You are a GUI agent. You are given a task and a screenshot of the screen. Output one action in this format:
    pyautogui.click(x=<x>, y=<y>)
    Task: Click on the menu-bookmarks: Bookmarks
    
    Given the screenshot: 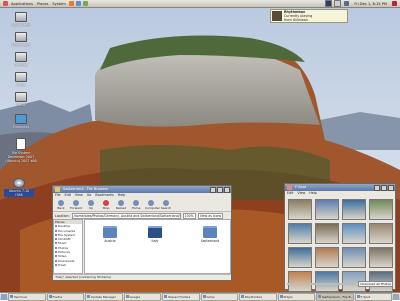 What is the action you would take?
    pyautogui.click(x=104, y=195)
    